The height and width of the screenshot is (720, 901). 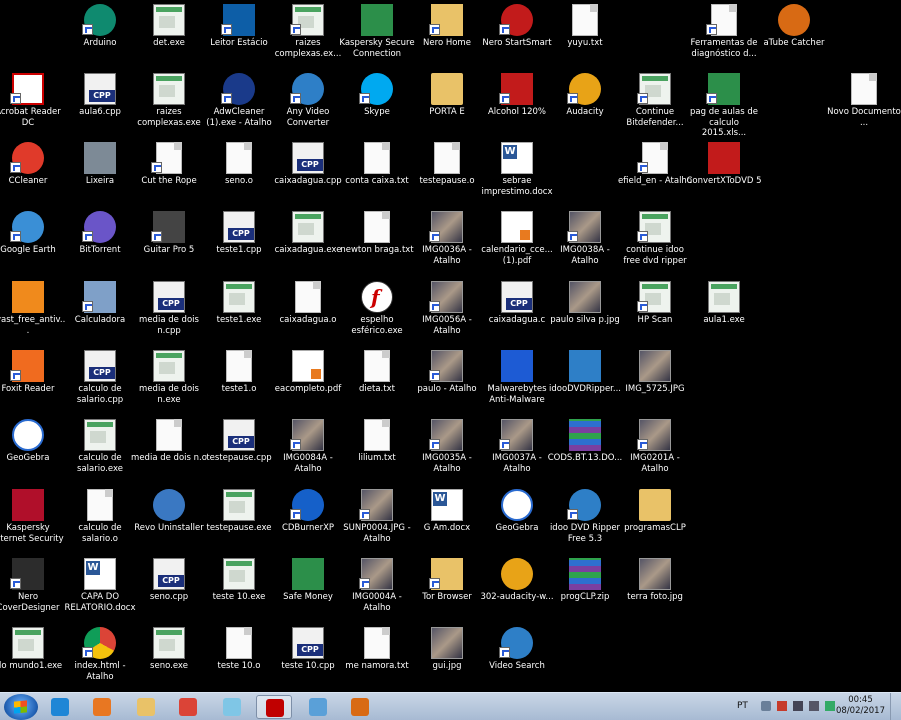 What do you see at coordinates (377, 36) in the screenshot?
I see `desktop-icon: Kaspersky Secure Connection` at bounding box center [377, 36].